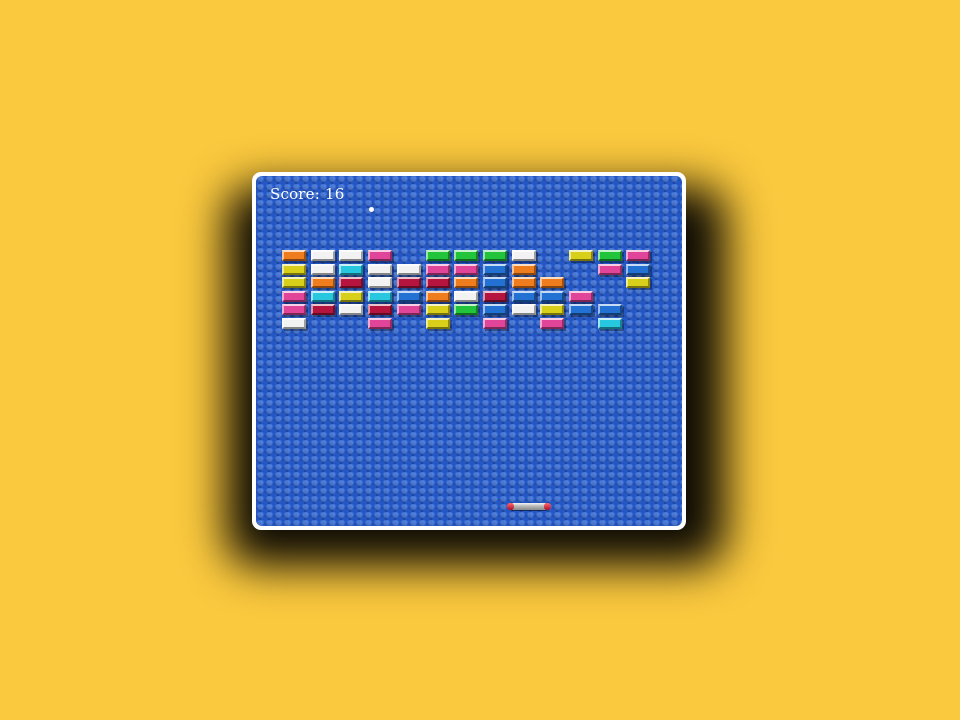 Image resolution: width=960 pixels, height=720 pixels. What do you see at coordinates (529, 506) in the screenshot?
I see `paddle` at bounding box center [529, 506].